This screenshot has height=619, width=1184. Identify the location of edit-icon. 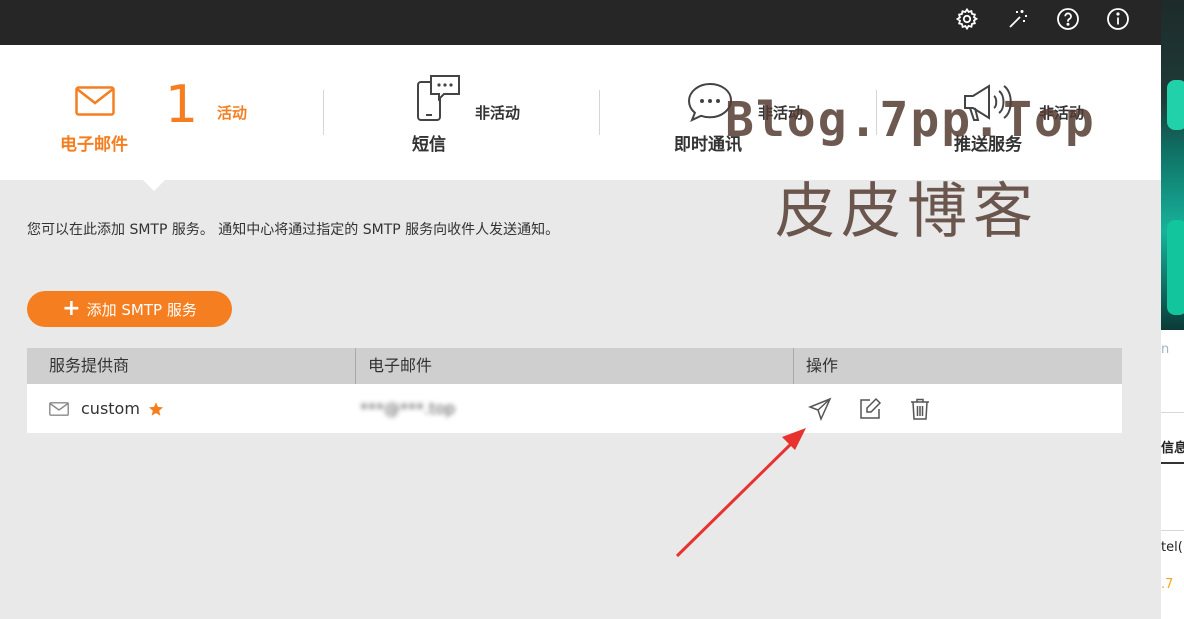
(871, 408).